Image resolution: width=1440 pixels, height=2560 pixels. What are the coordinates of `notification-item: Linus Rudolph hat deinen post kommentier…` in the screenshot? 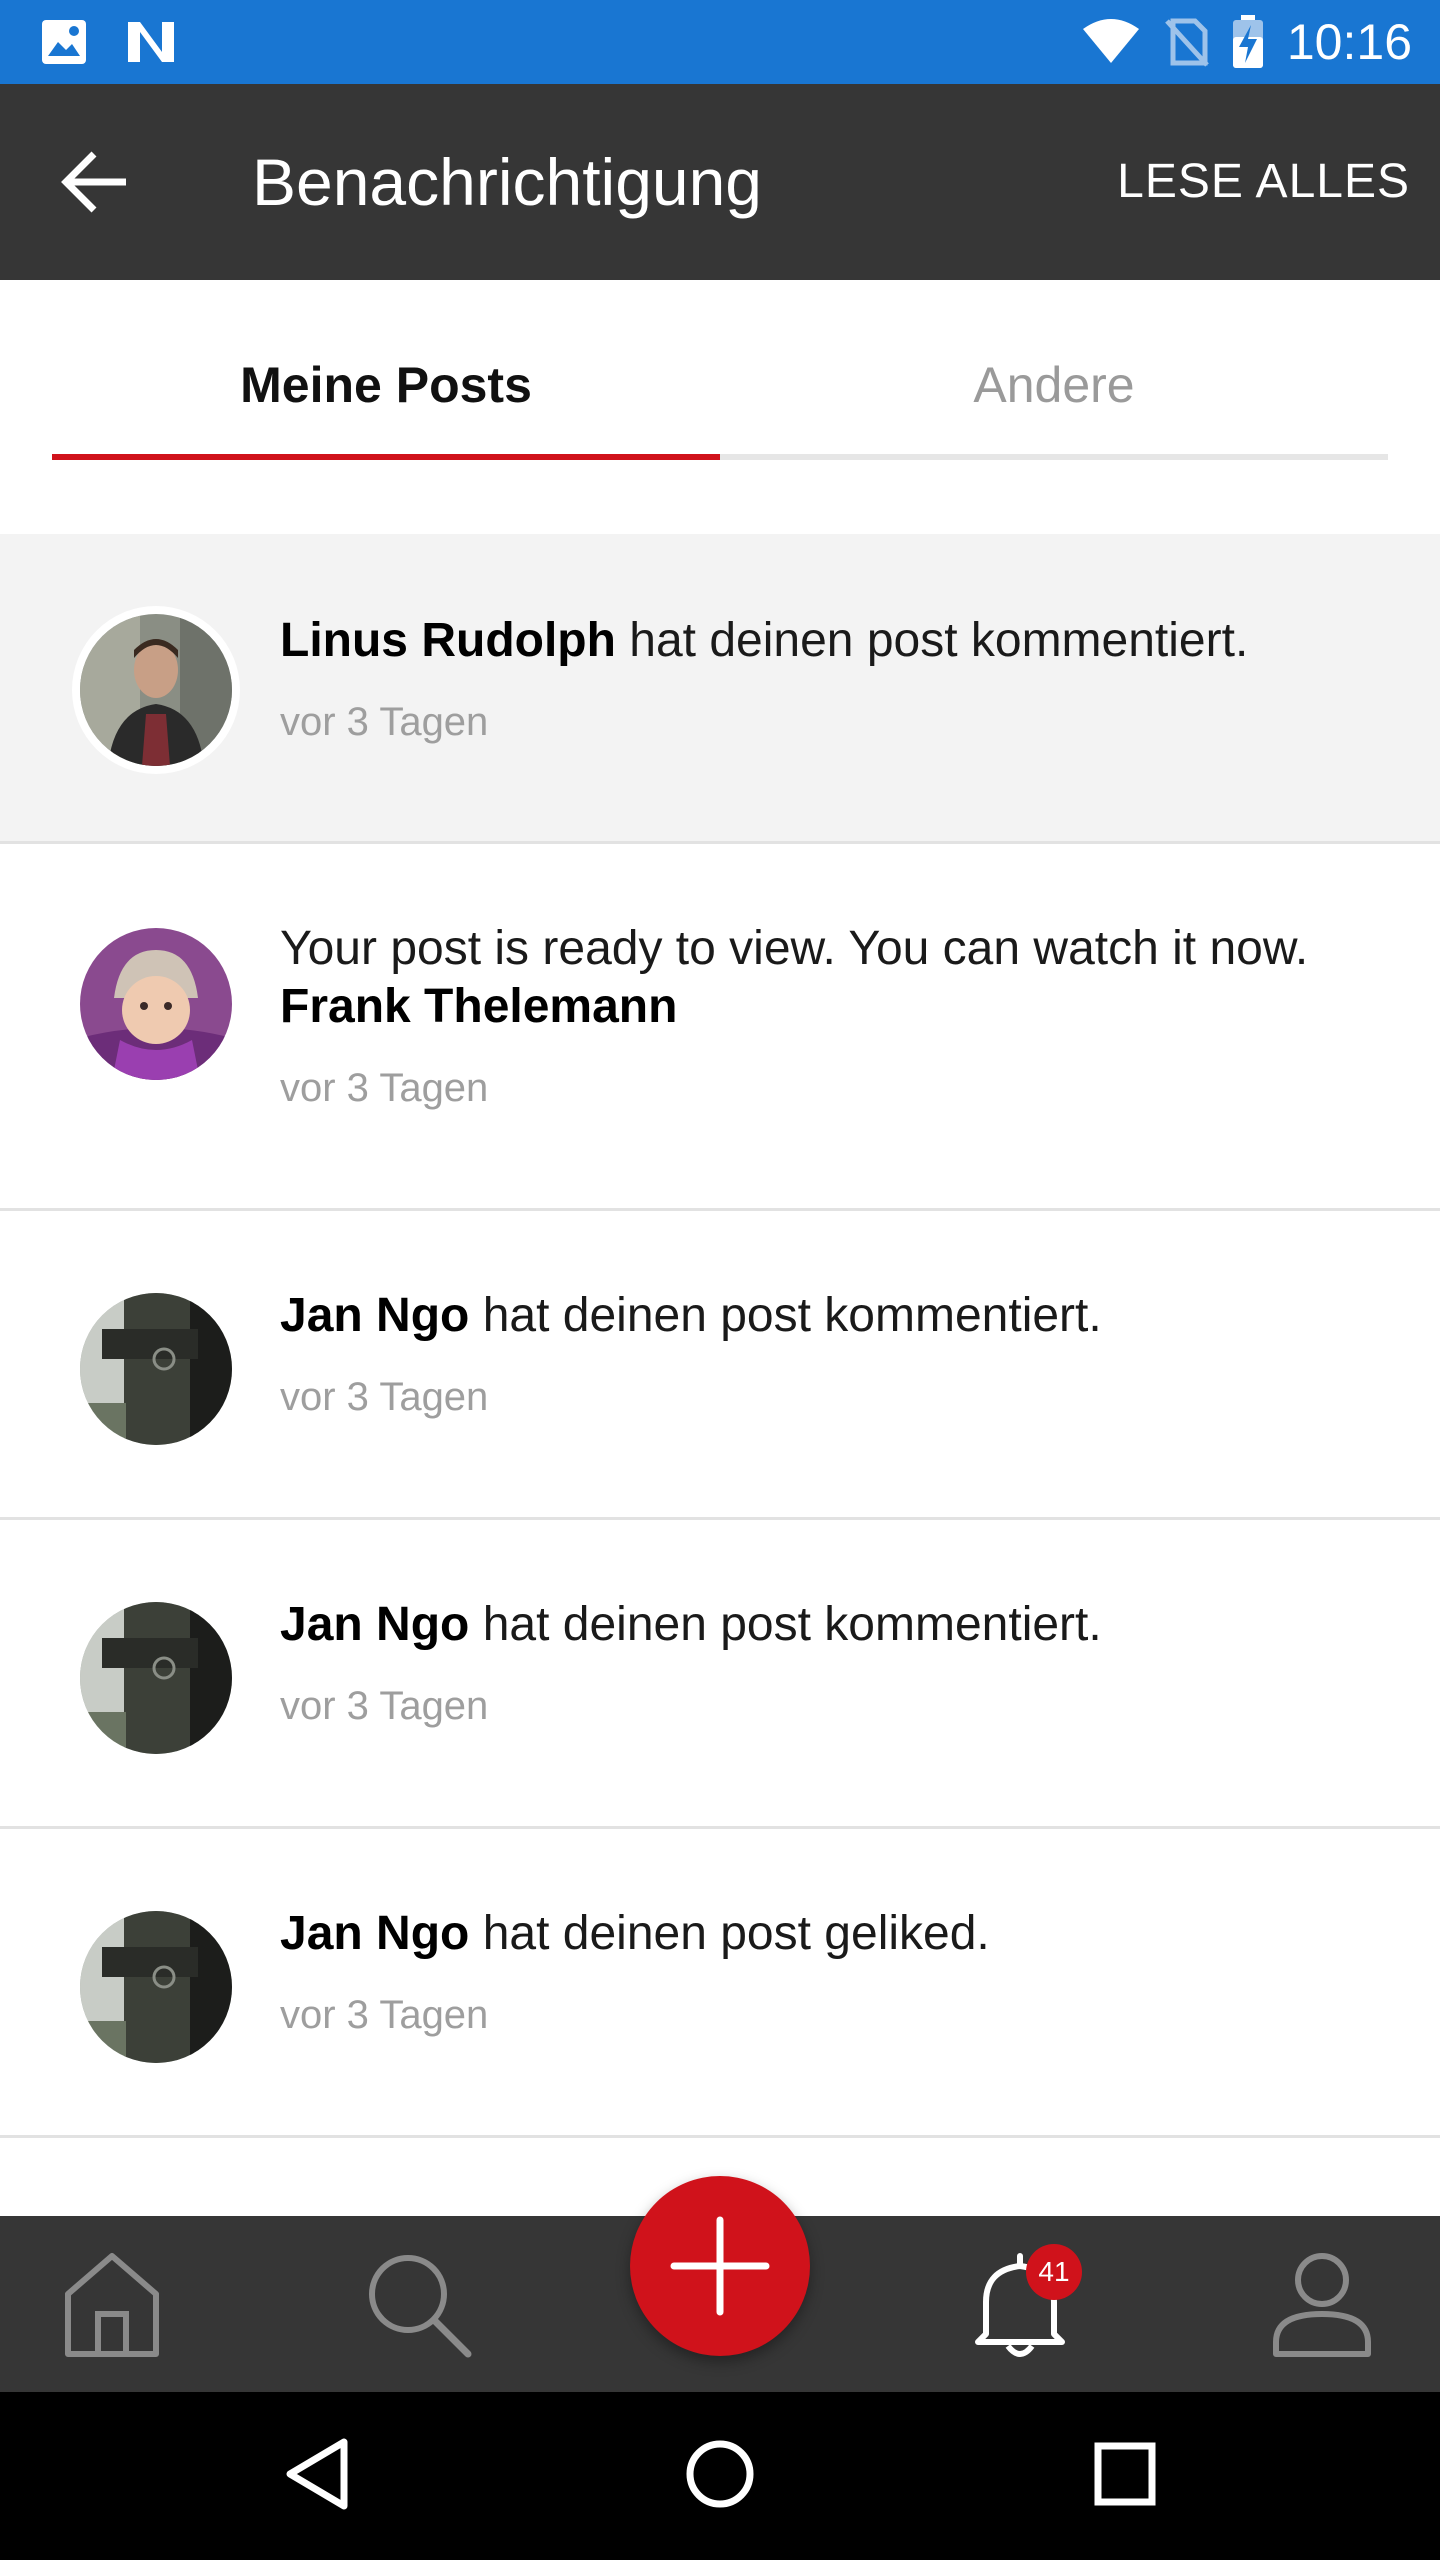 It's located at (720, 689).